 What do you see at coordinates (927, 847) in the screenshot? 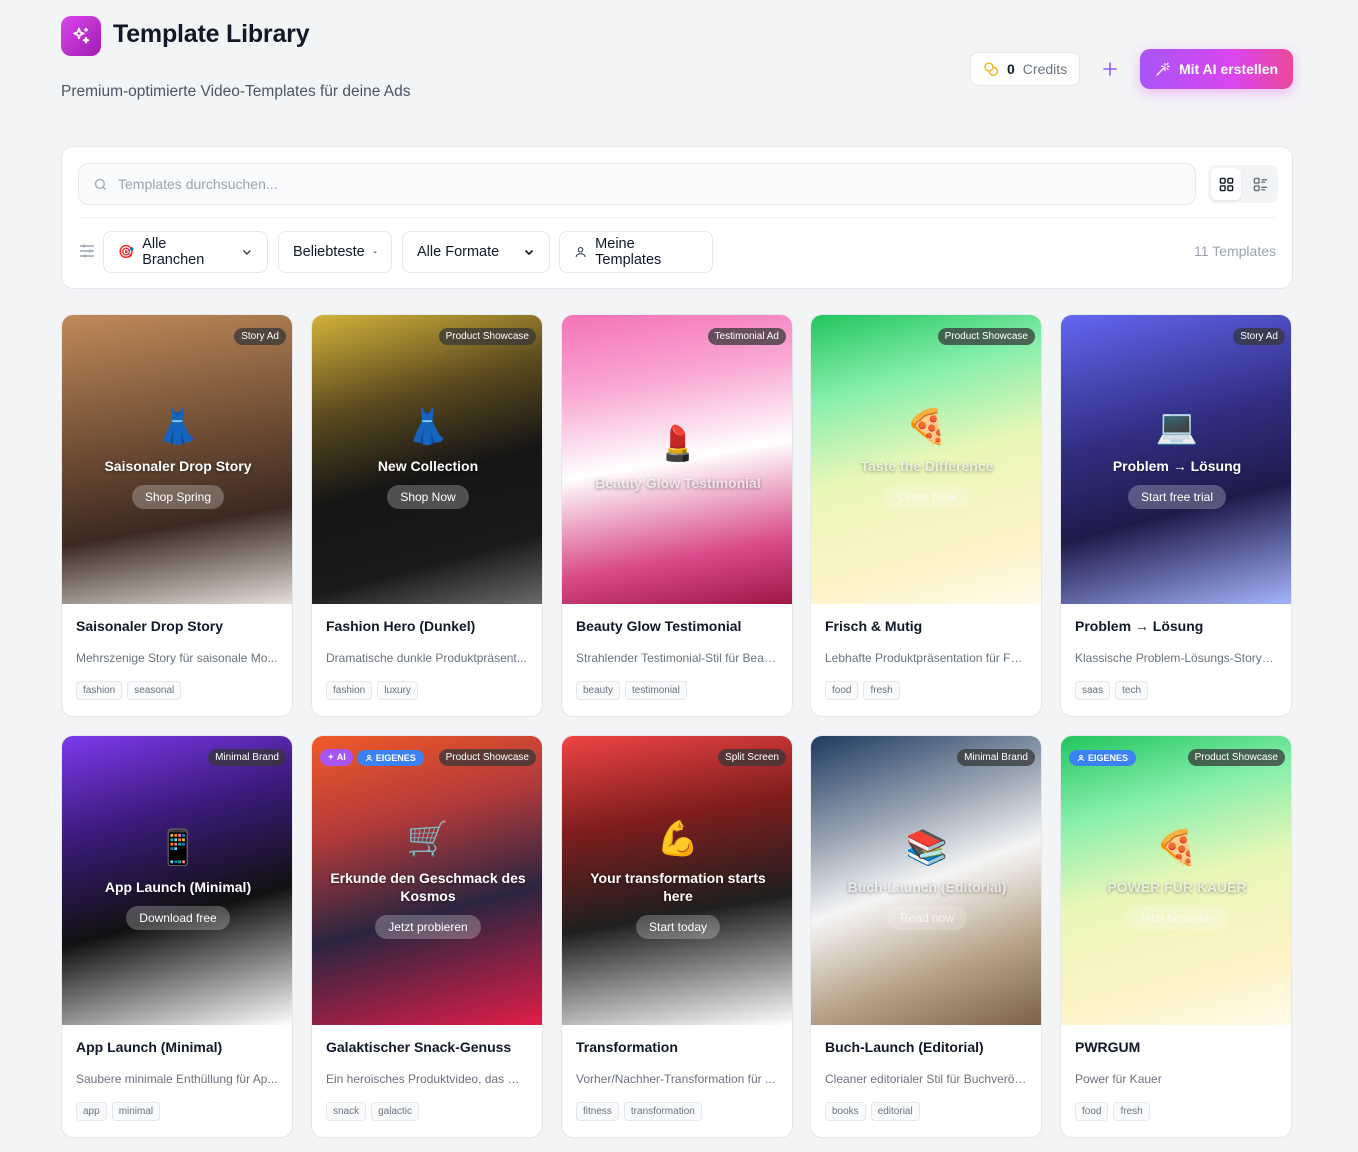
I see `template-icon: 📚` at bounding box center [927, 847].